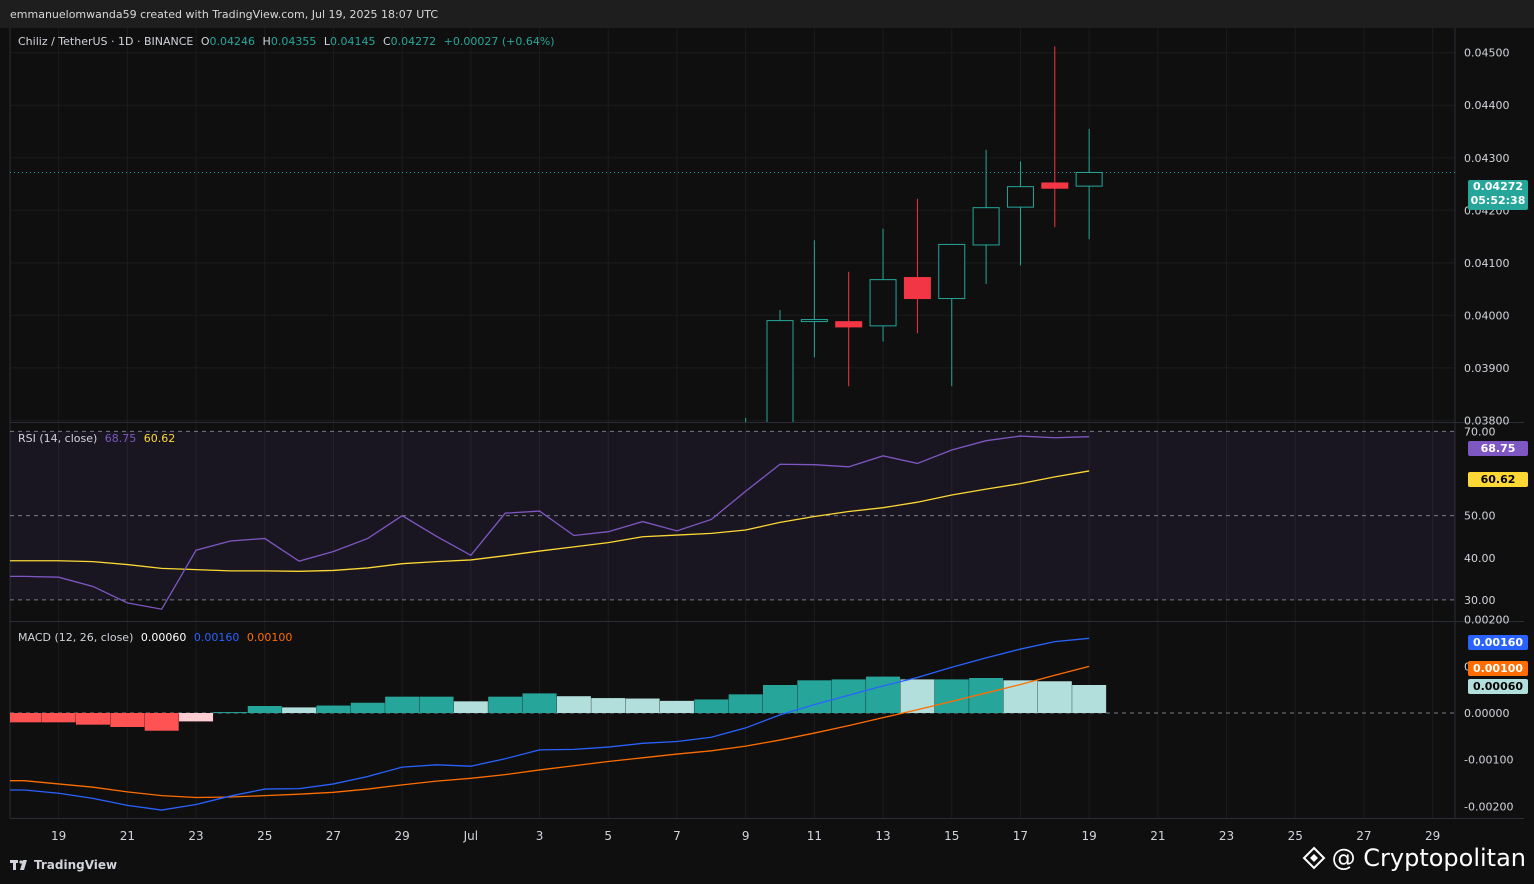 The height and width of the screenshot is (884, 1534). I want to click on x-tick-label: 7, so click(677, 836).